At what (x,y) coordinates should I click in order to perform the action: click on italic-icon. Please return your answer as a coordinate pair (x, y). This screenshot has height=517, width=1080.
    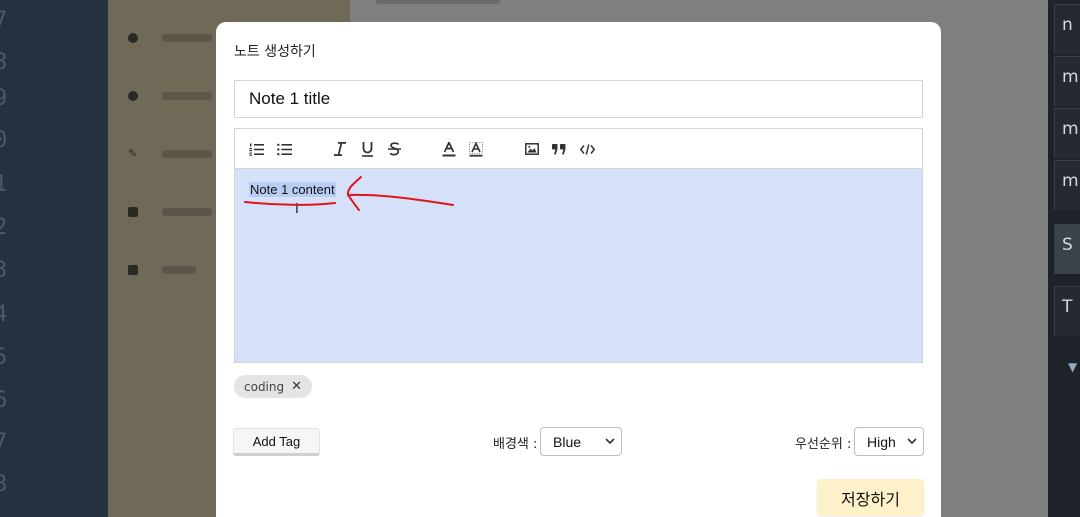
    Looking at the image, I should click on (340, 149).